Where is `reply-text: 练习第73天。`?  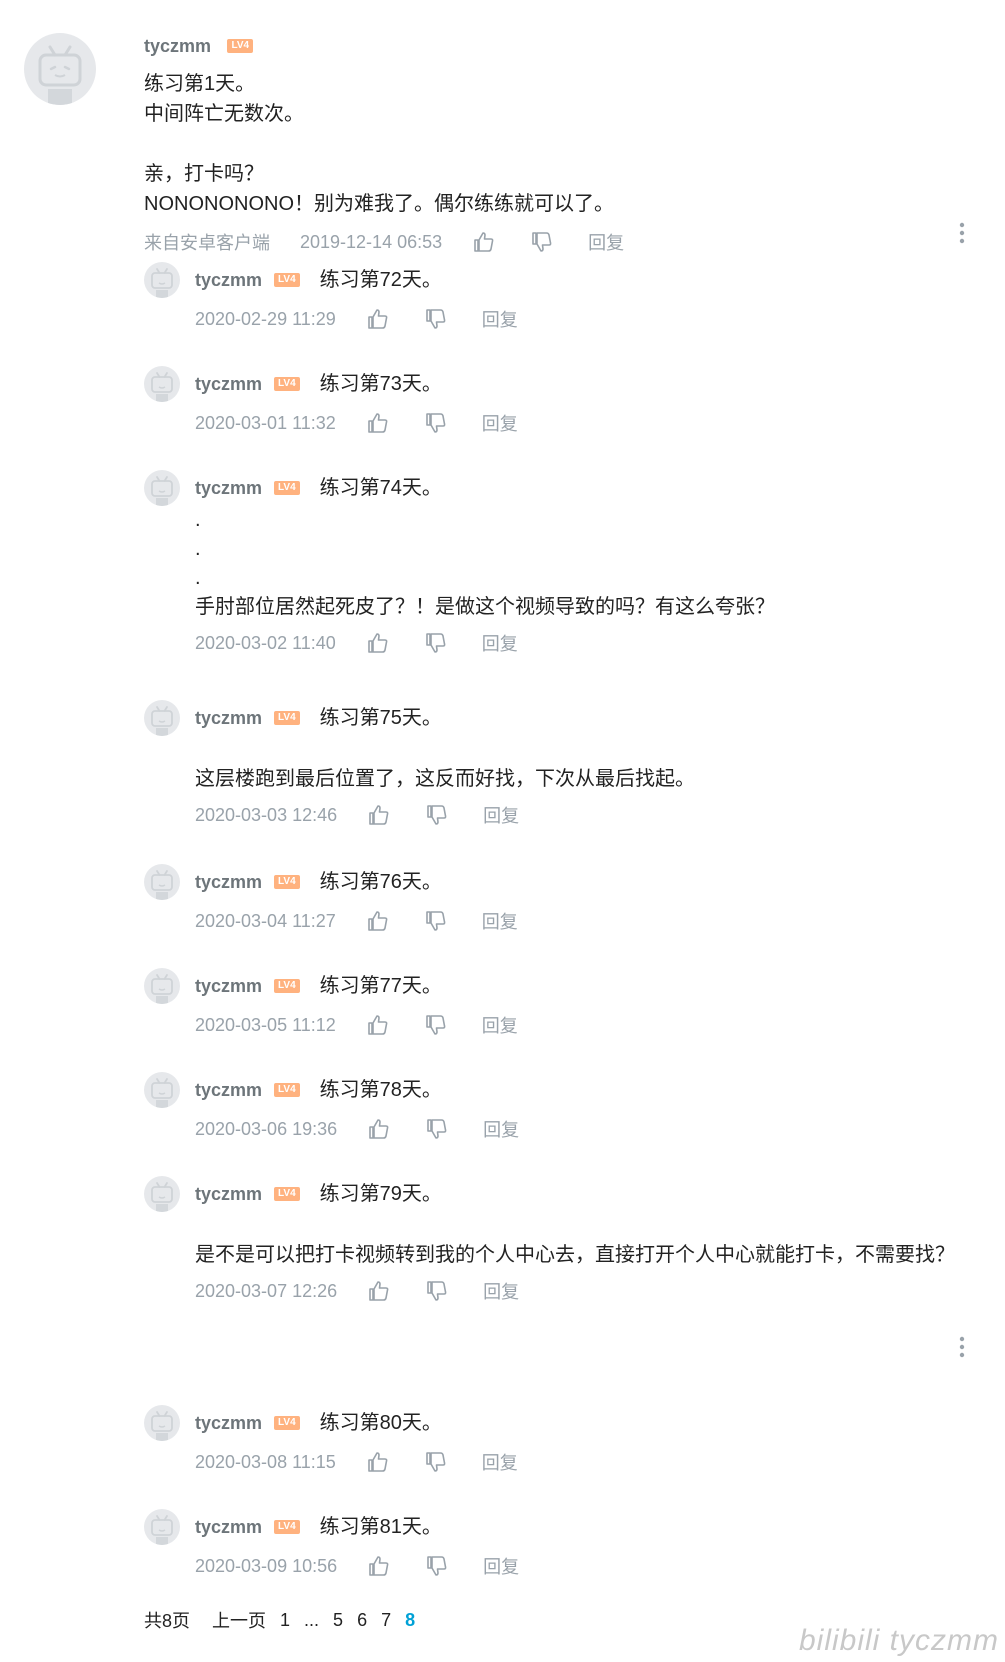 reply-text: 练习第73天。 is located at coordinates (380, 384).